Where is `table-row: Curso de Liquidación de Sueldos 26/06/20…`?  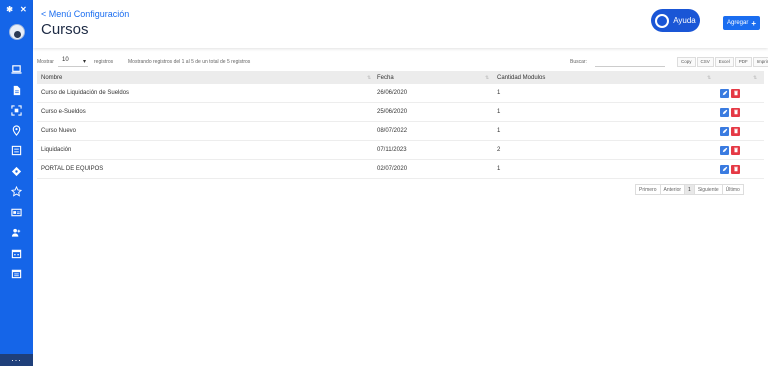 table-row: Curso de Liquidación de Sueldos 26/06/20… is located at coordinates (400, 93).